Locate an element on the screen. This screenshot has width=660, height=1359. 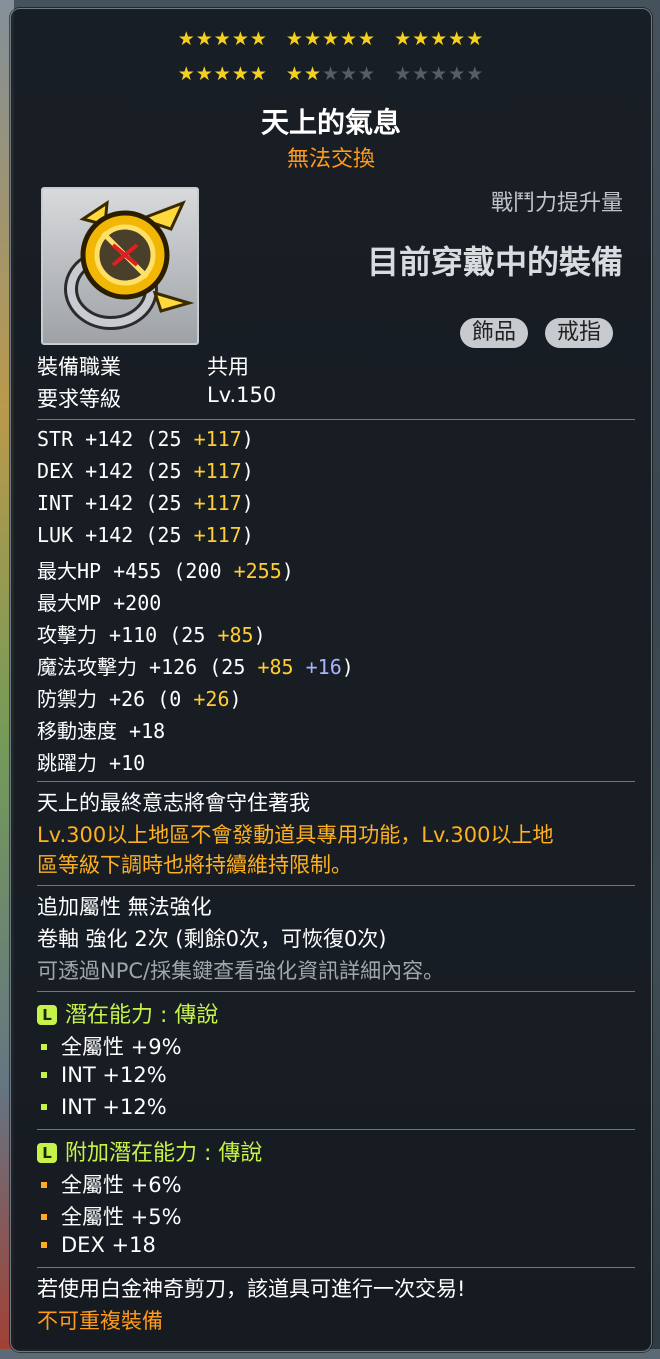
bonus-potential-title: 附加潛在能力 : 傳說 is located at coordinates (164, 1153).